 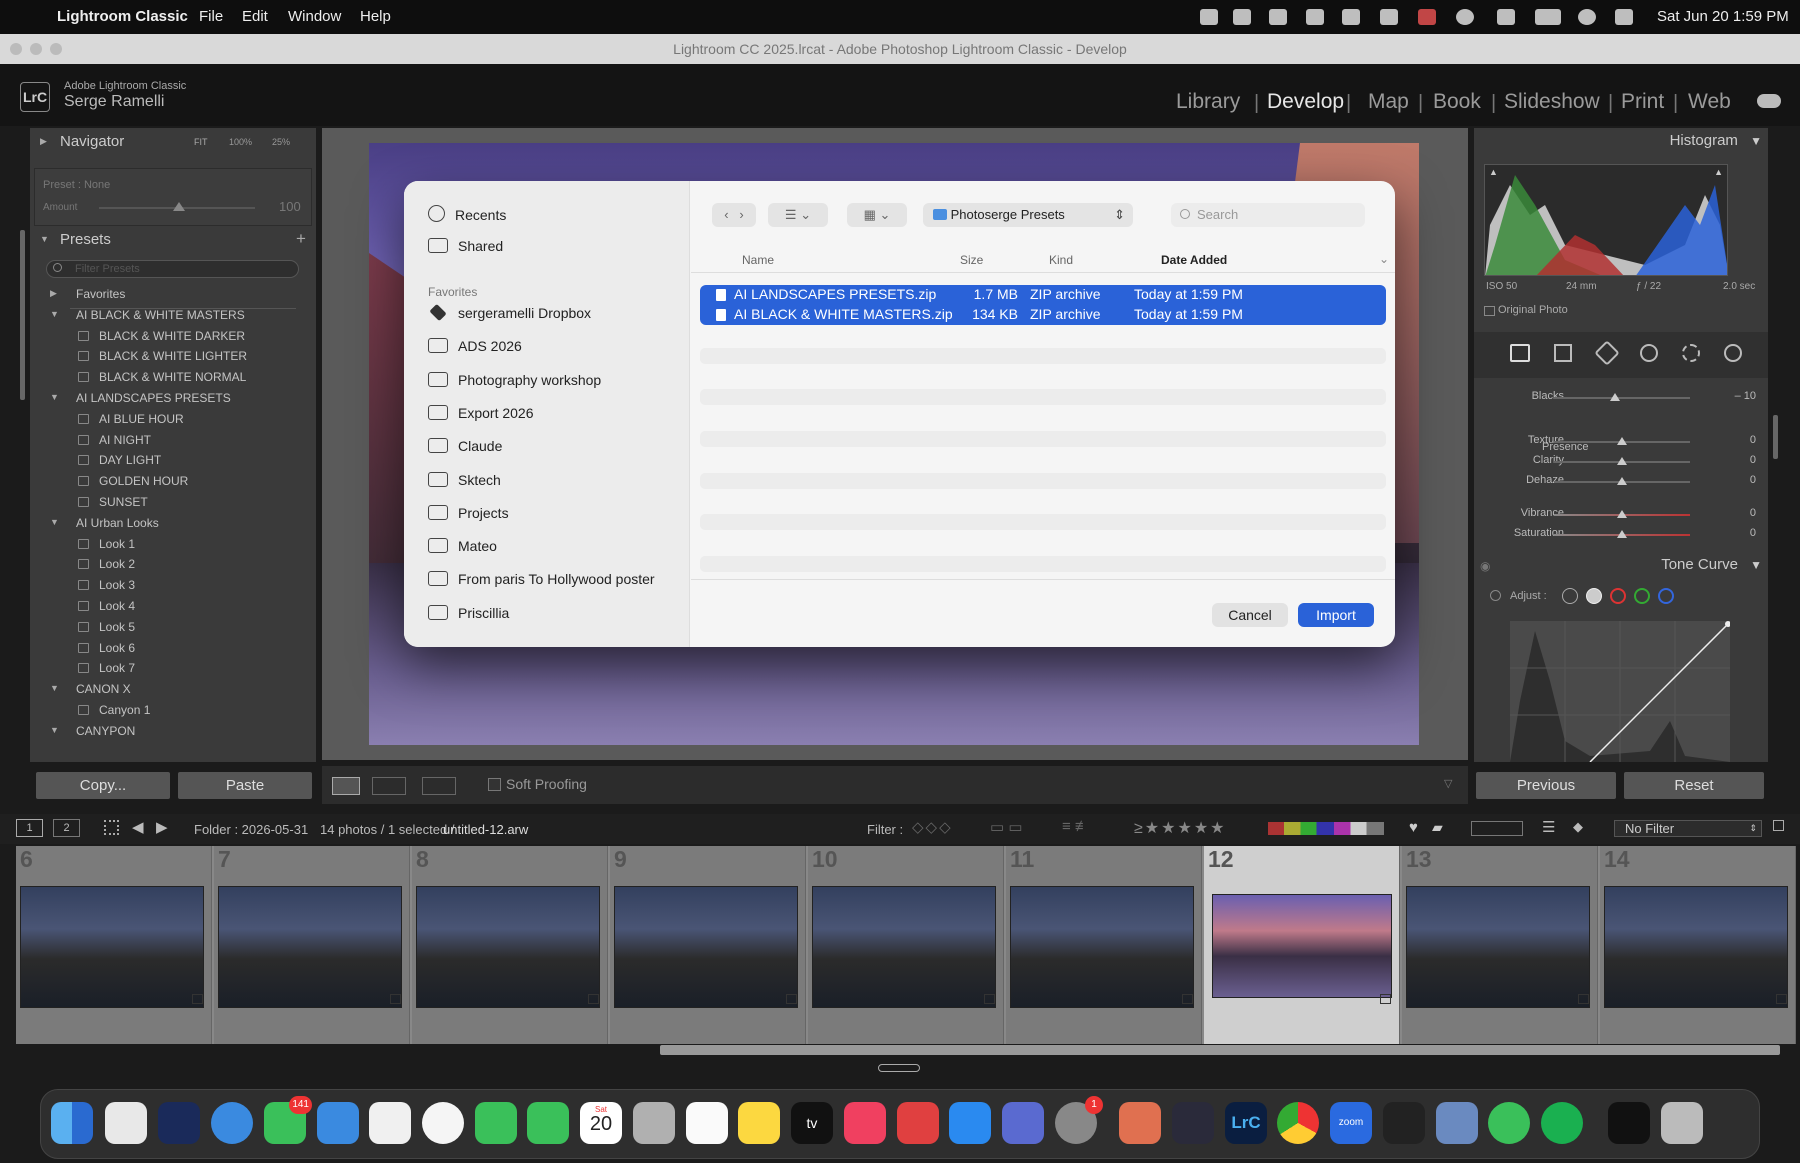 I want to click on preset-tree-row: ▶ Favorites, so click(x=173, y=294).